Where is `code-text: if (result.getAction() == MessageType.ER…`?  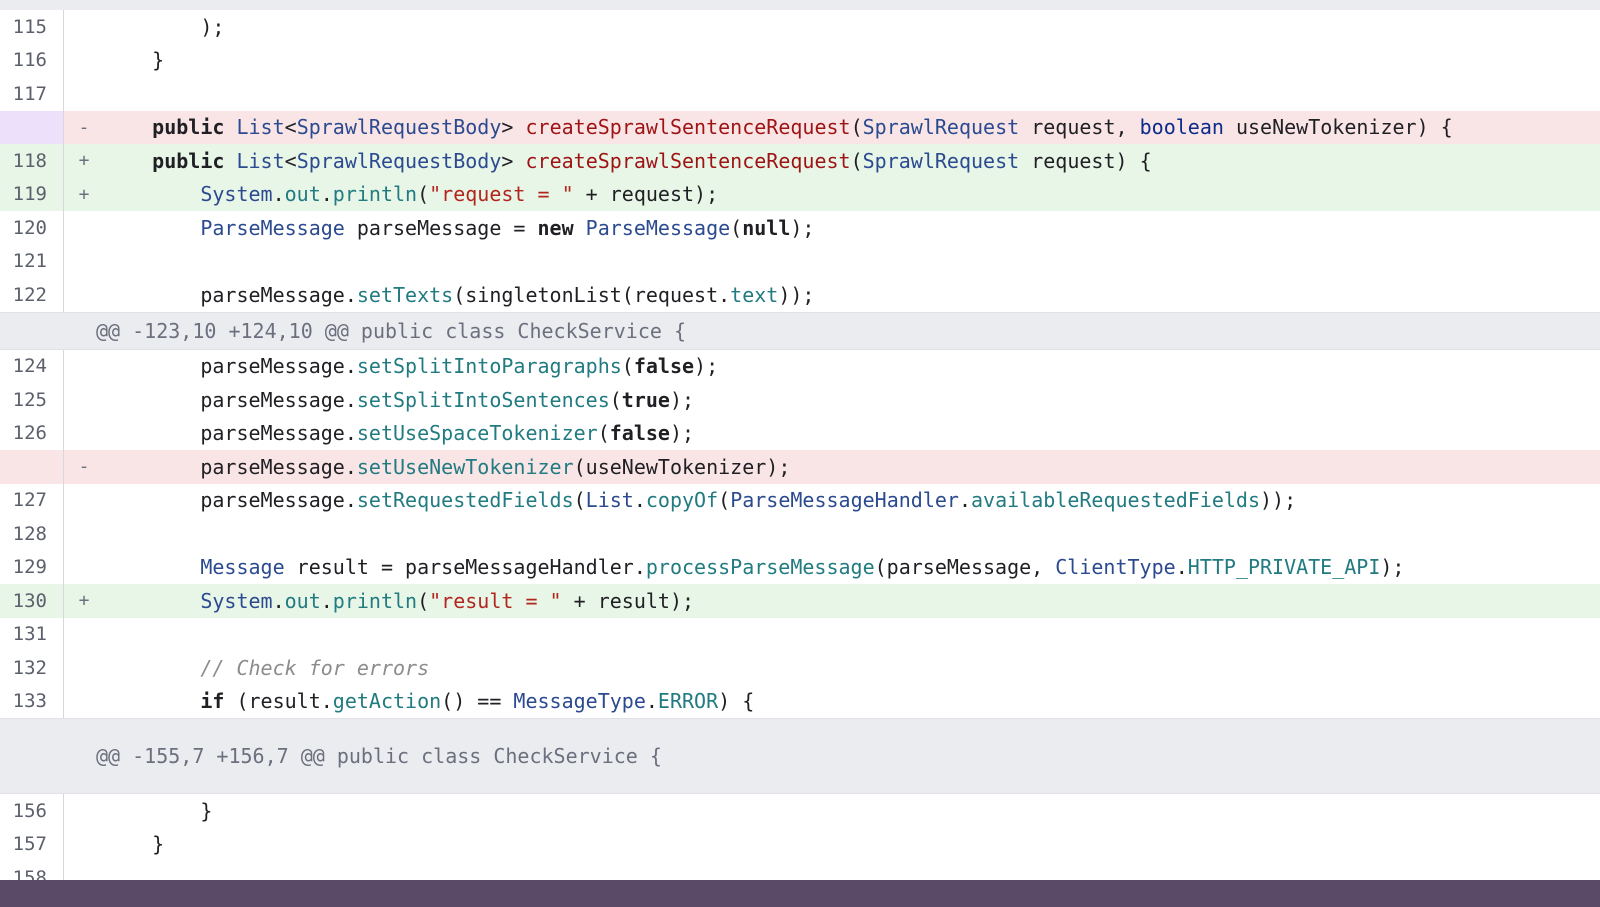
code-text: if (result.getAction() == MessageType.ER… is located at coordinates (852, 701).